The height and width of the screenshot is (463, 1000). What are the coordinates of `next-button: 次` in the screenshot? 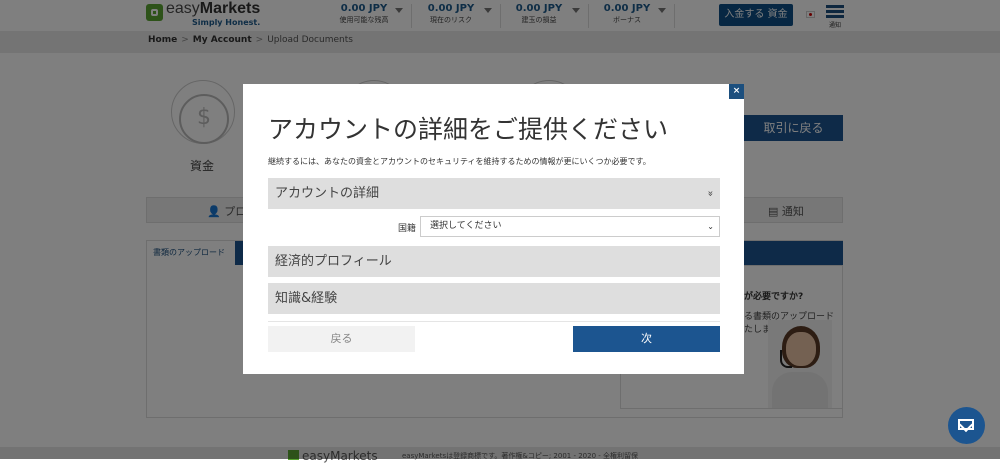 It's located at (646, 339).